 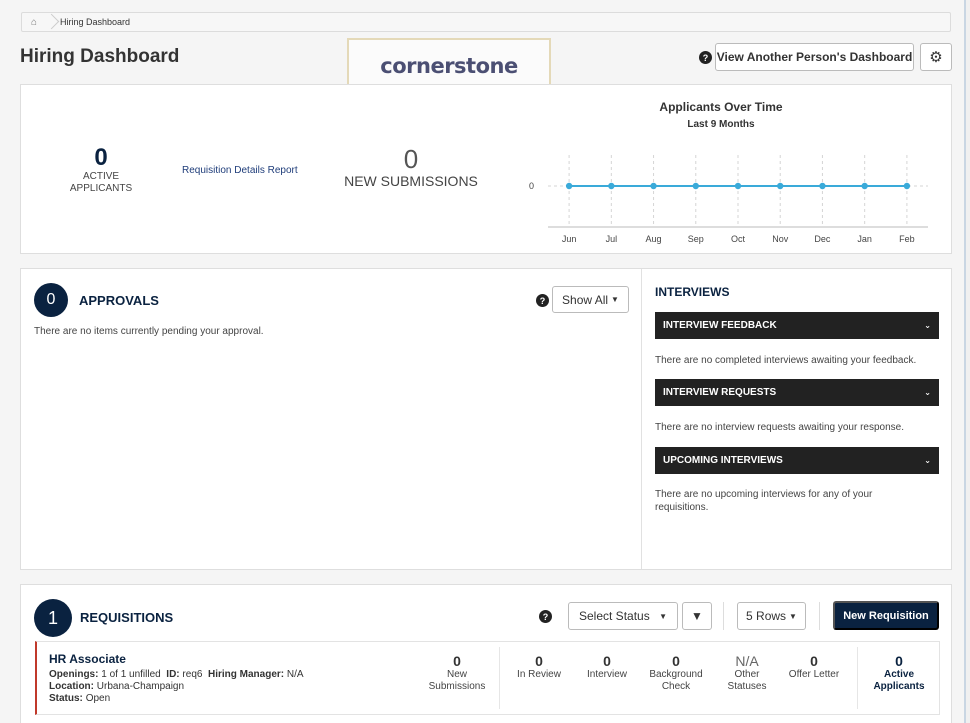 What do you see at coordinates (51, 22) in the screenshot?
I see `breadcrumb-separator` at bounding box center [51, 22].